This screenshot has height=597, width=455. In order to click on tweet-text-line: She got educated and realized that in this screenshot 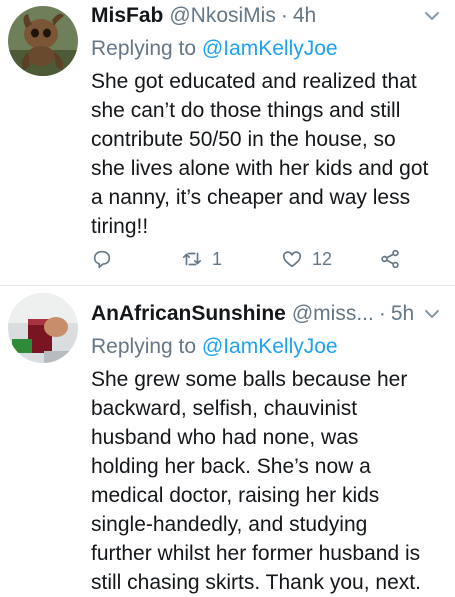, I will do `click(254, 81)`.